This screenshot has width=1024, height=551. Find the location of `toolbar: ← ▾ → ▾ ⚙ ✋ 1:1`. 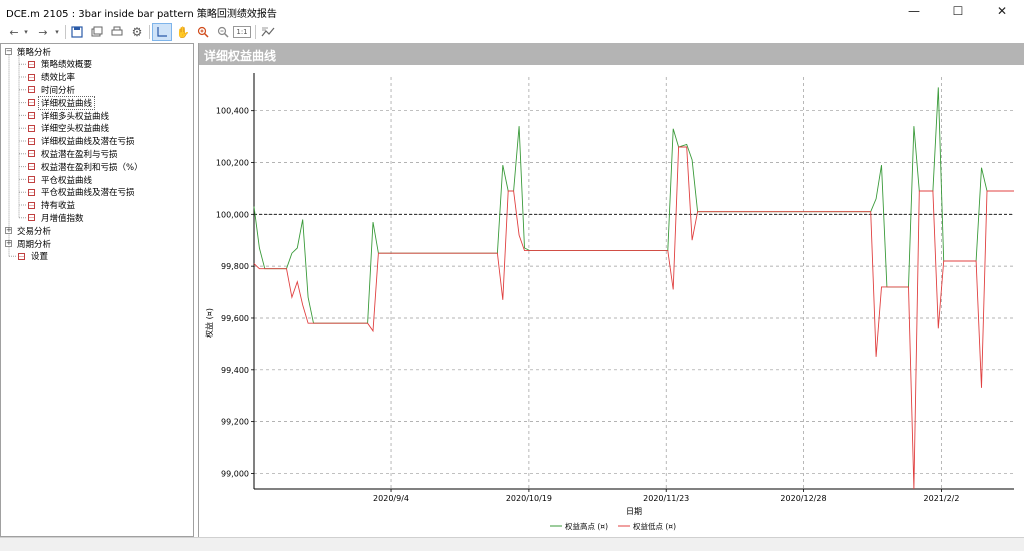

toolbar: ← ▾ → ▾ ⚙ ✋ 1:1 is located at coordinates (512, 32).